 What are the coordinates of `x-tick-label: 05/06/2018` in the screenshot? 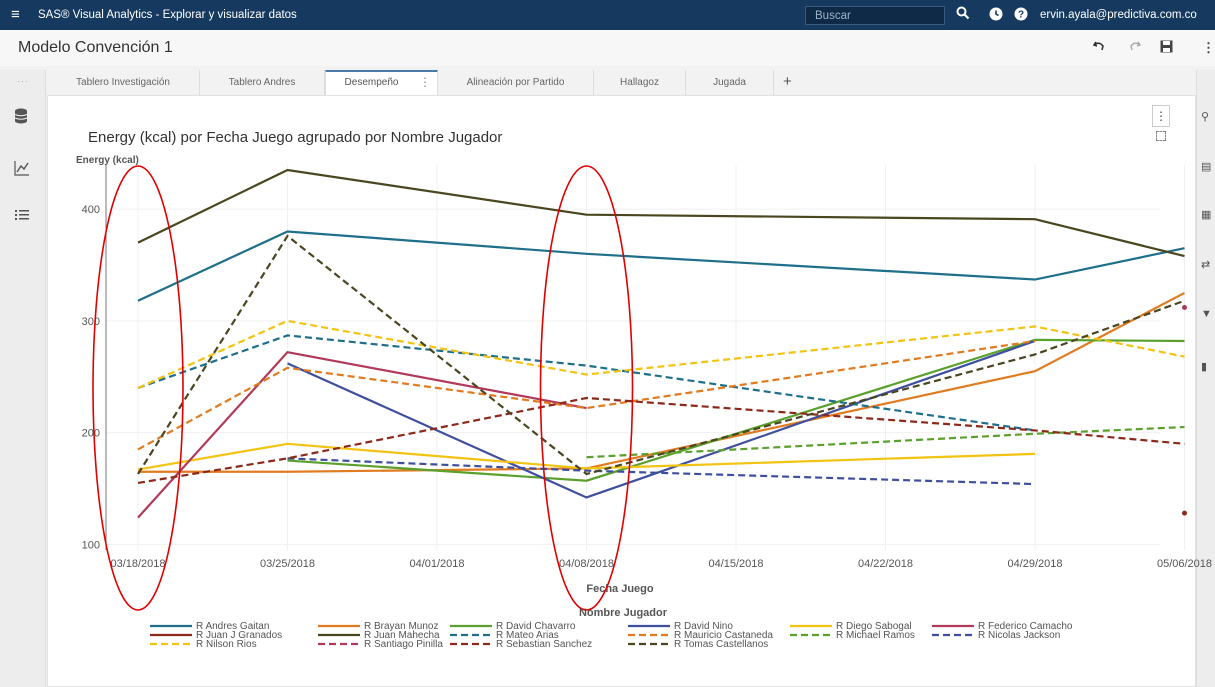 It's located at (1184, 564).